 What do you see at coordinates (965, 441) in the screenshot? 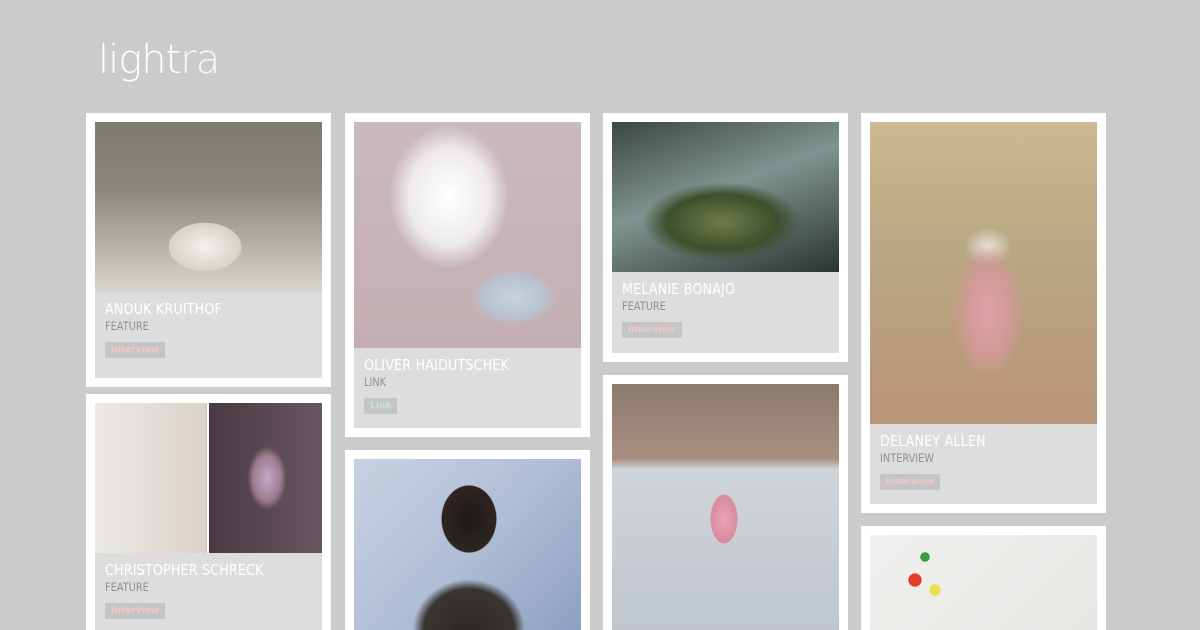
I see `post-title: DELANEY ALLEN` at bounding box center [965, 441].